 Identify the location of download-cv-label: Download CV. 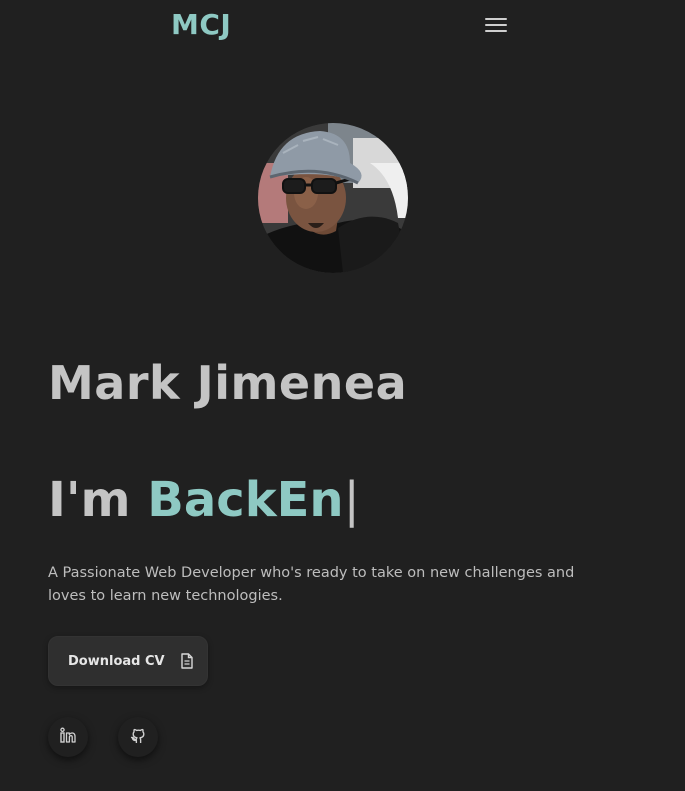
(116, 661).